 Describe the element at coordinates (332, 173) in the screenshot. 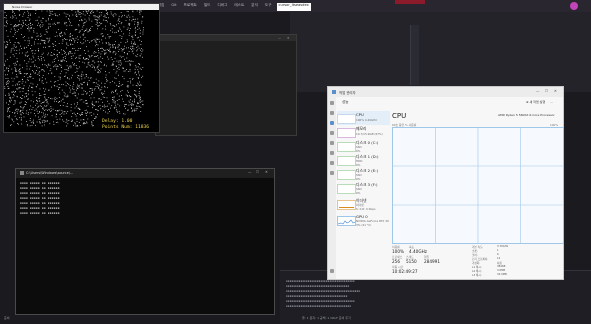

I see `services-icon` at that location.